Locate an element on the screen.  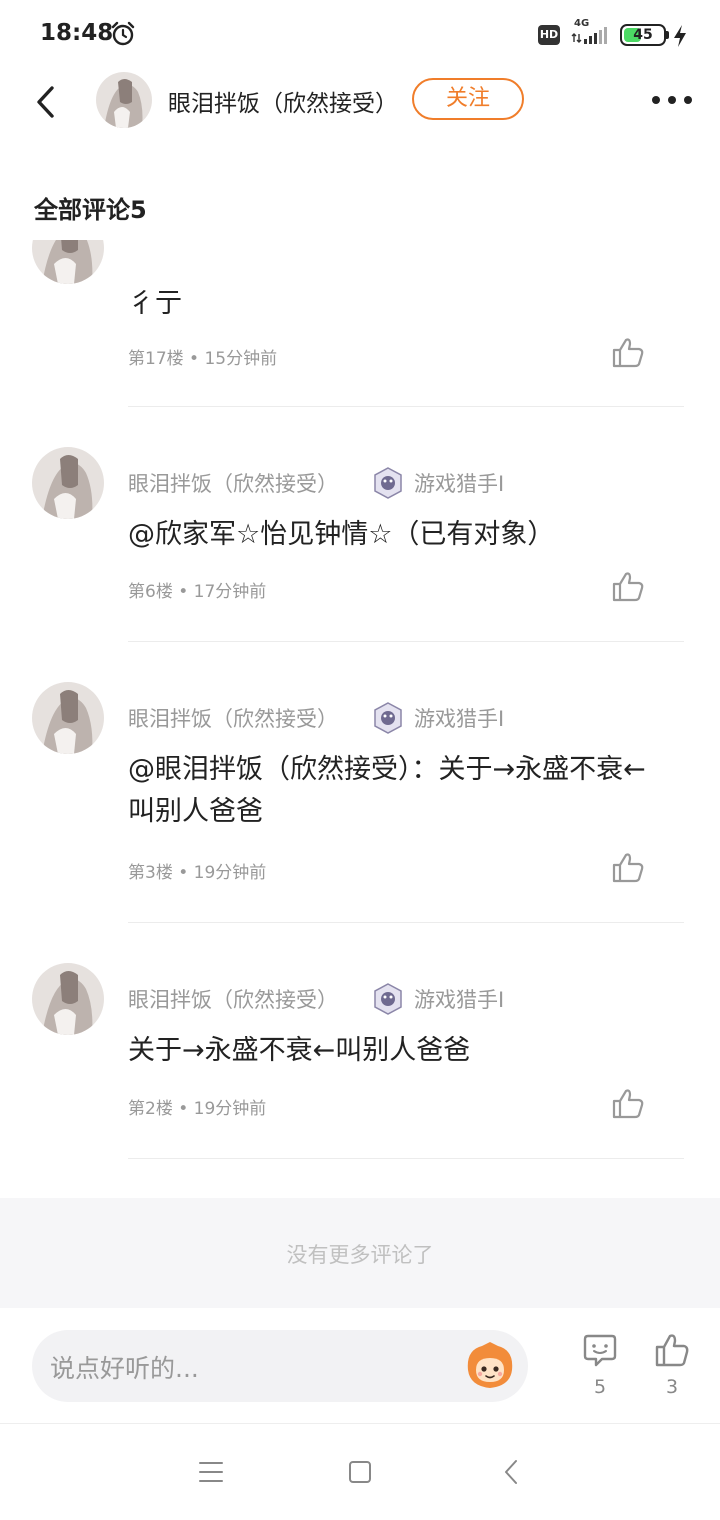
comment-count: 5 is located at coordinates (600, 1387).